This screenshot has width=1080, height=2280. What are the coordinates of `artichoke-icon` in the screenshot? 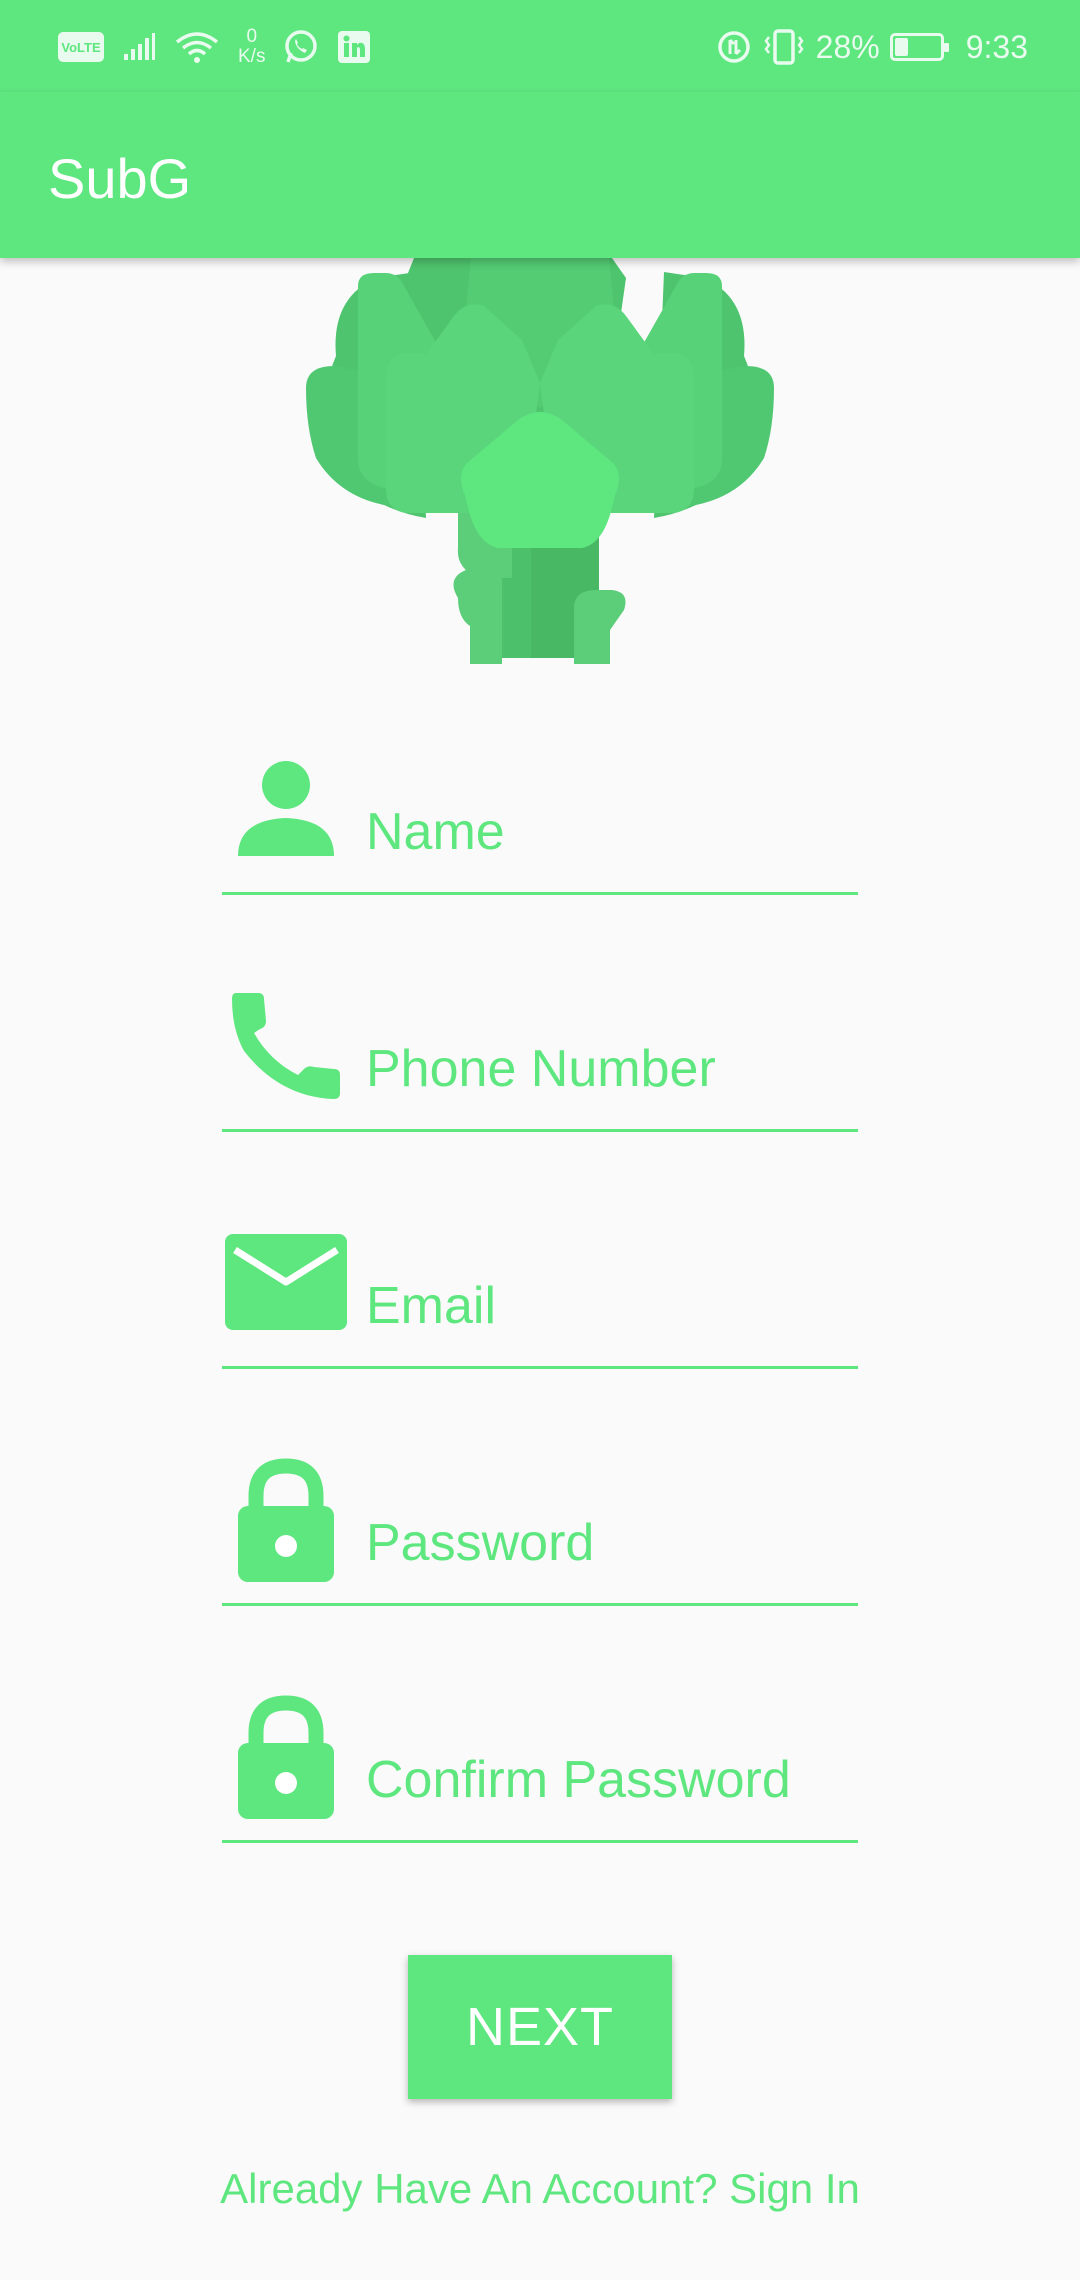 It's located at (540, 461).